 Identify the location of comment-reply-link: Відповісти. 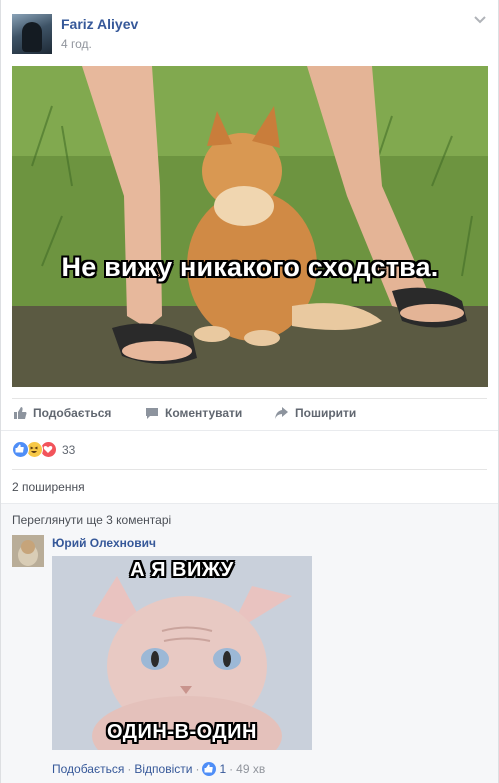
(163, 769).